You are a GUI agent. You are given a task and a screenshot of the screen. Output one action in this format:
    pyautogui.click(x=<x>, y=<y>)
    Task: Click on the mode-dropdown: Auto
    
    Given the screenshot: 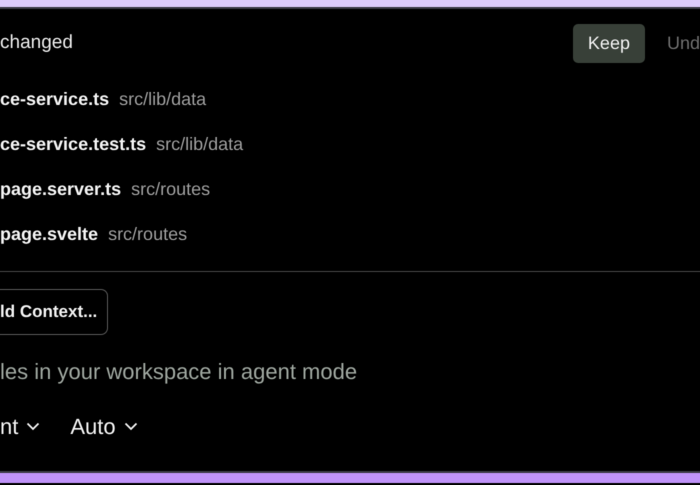 What is the action you would take?
    pyautogui.click(x=104, y=426)
    